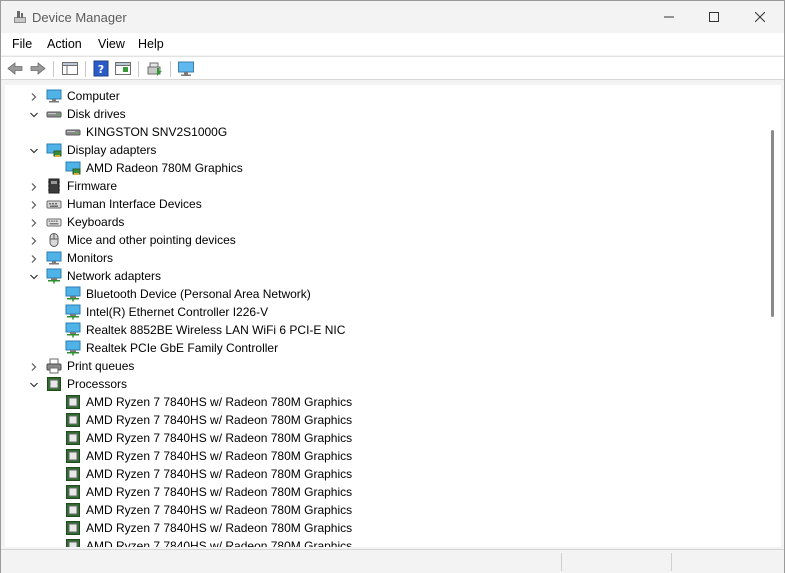  What do you see at coordinates (375, 204) in the screenshot?
I see `tree-category-row: Human Interface Devices` at bounding box center [375, 204].